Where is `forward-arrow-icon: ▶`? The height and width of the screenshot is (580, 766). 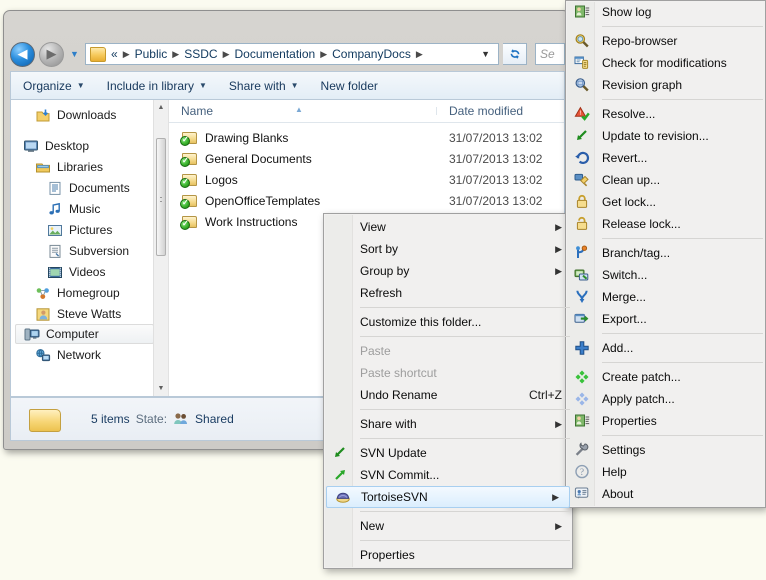 forward-arrow-icon: ▶ is located at coordinates (51, 53).